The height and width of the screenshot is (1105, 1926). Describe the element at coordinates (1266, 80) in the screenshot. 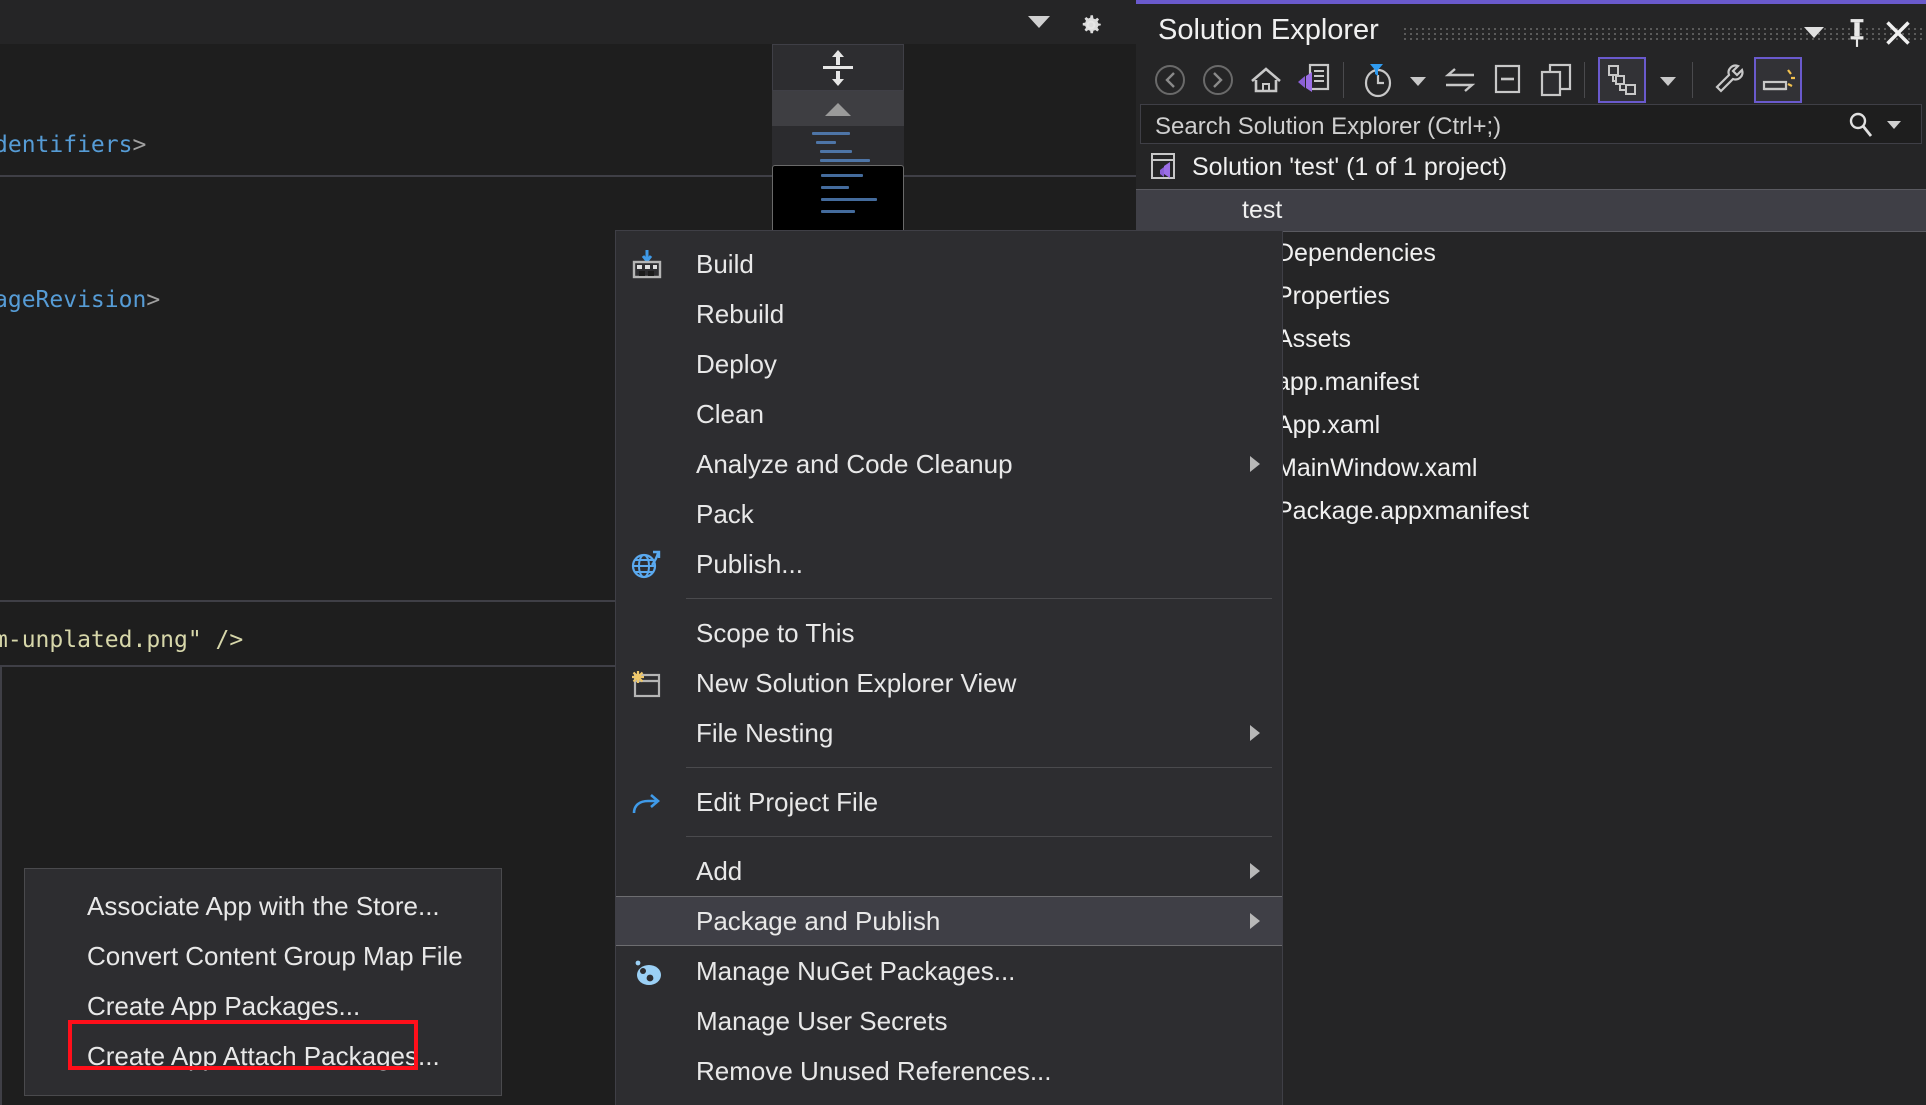

I see `home-icon` at that location.